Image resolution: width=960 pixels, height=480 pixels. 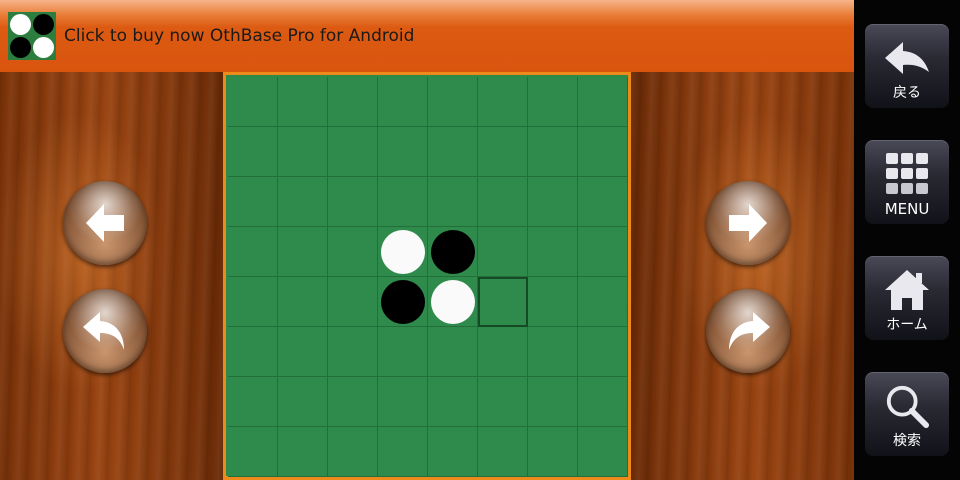 I want to click on curved-arrow-right-icon, so click(x=749, y=331).